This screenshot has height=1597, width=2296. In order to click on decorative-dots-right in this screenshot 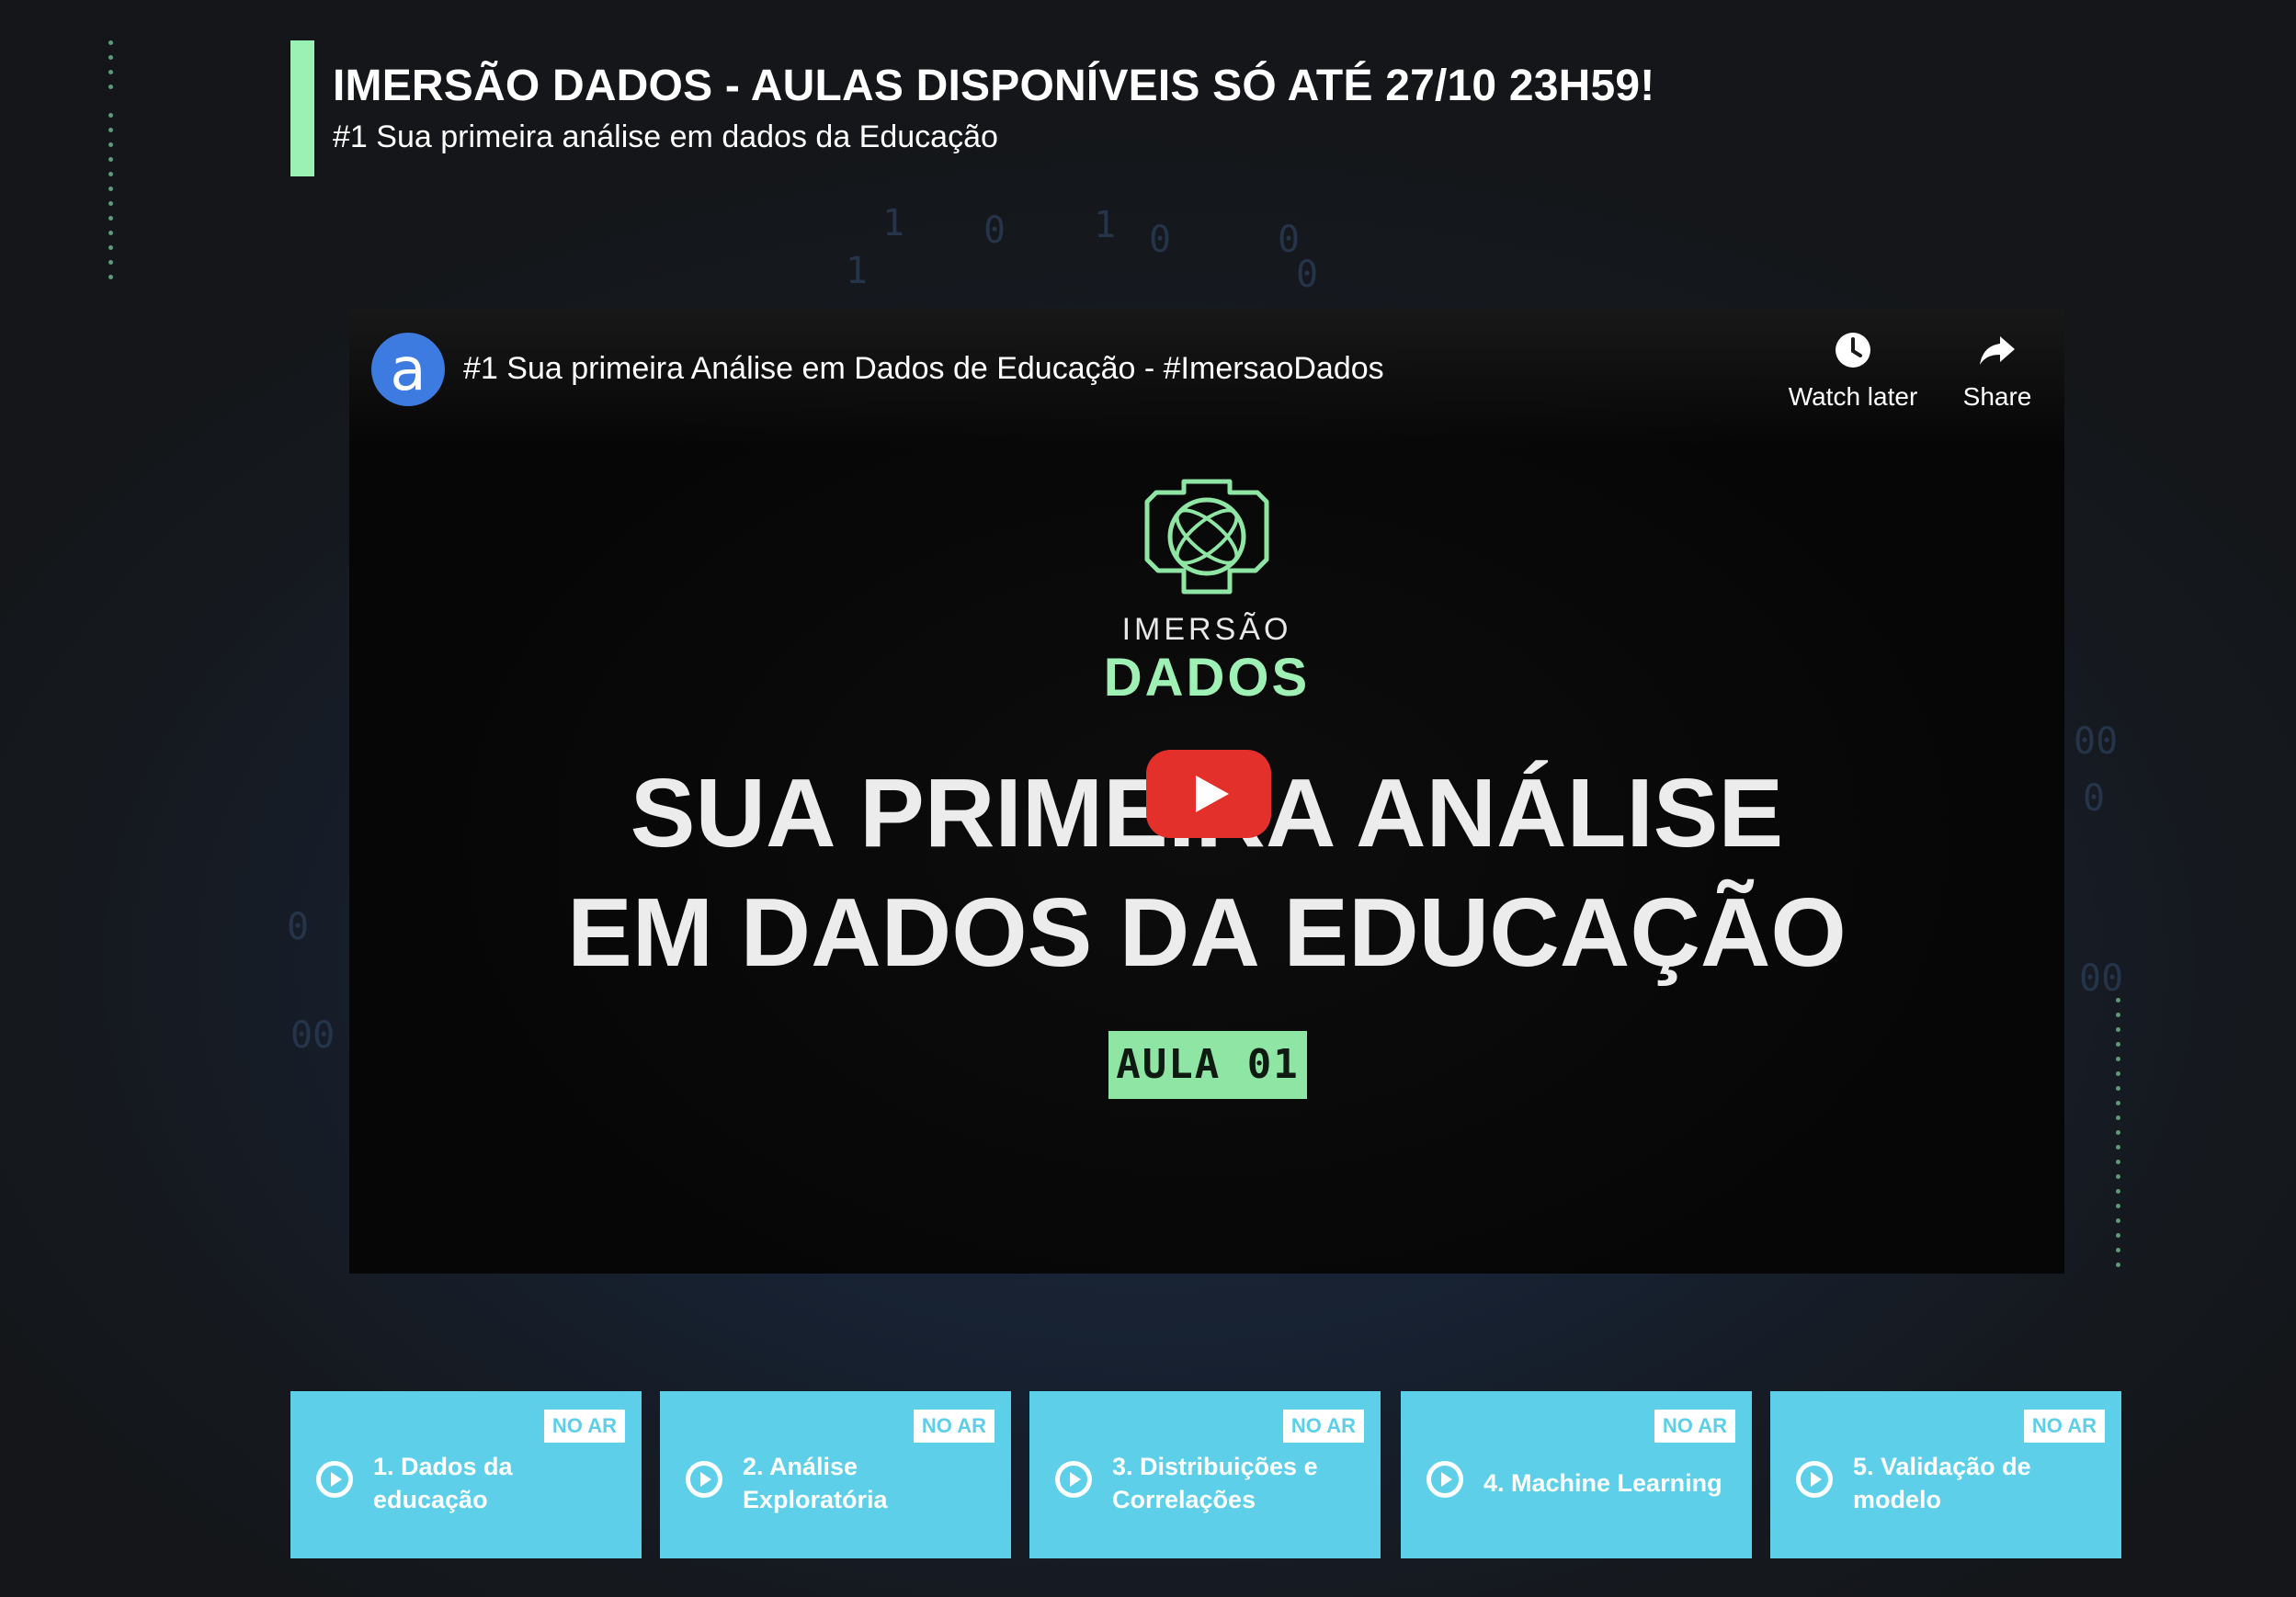, I will do `click(2119, 1137)`.